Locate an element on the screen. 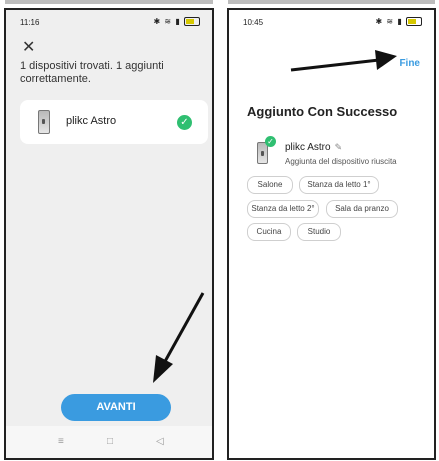 This screenshot has width=439, height=461. top-border is located at coordinates (219, 3).